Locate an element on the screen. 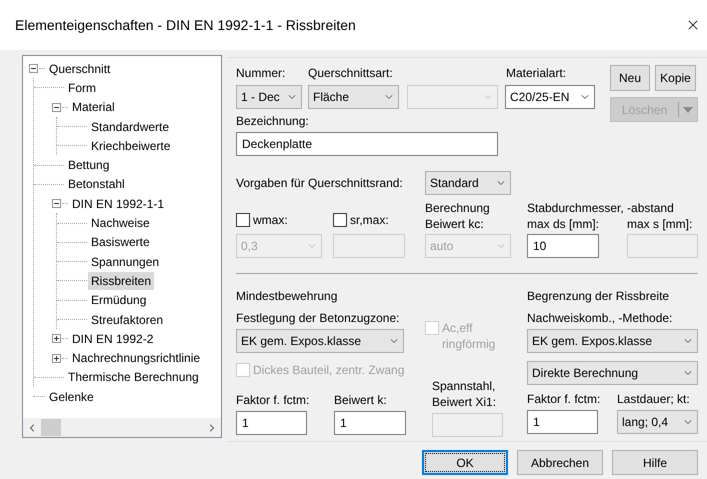 The height and width of the screenshot is (479, 707). field-label: Beiwert k: is located at coordinates (361, 400).